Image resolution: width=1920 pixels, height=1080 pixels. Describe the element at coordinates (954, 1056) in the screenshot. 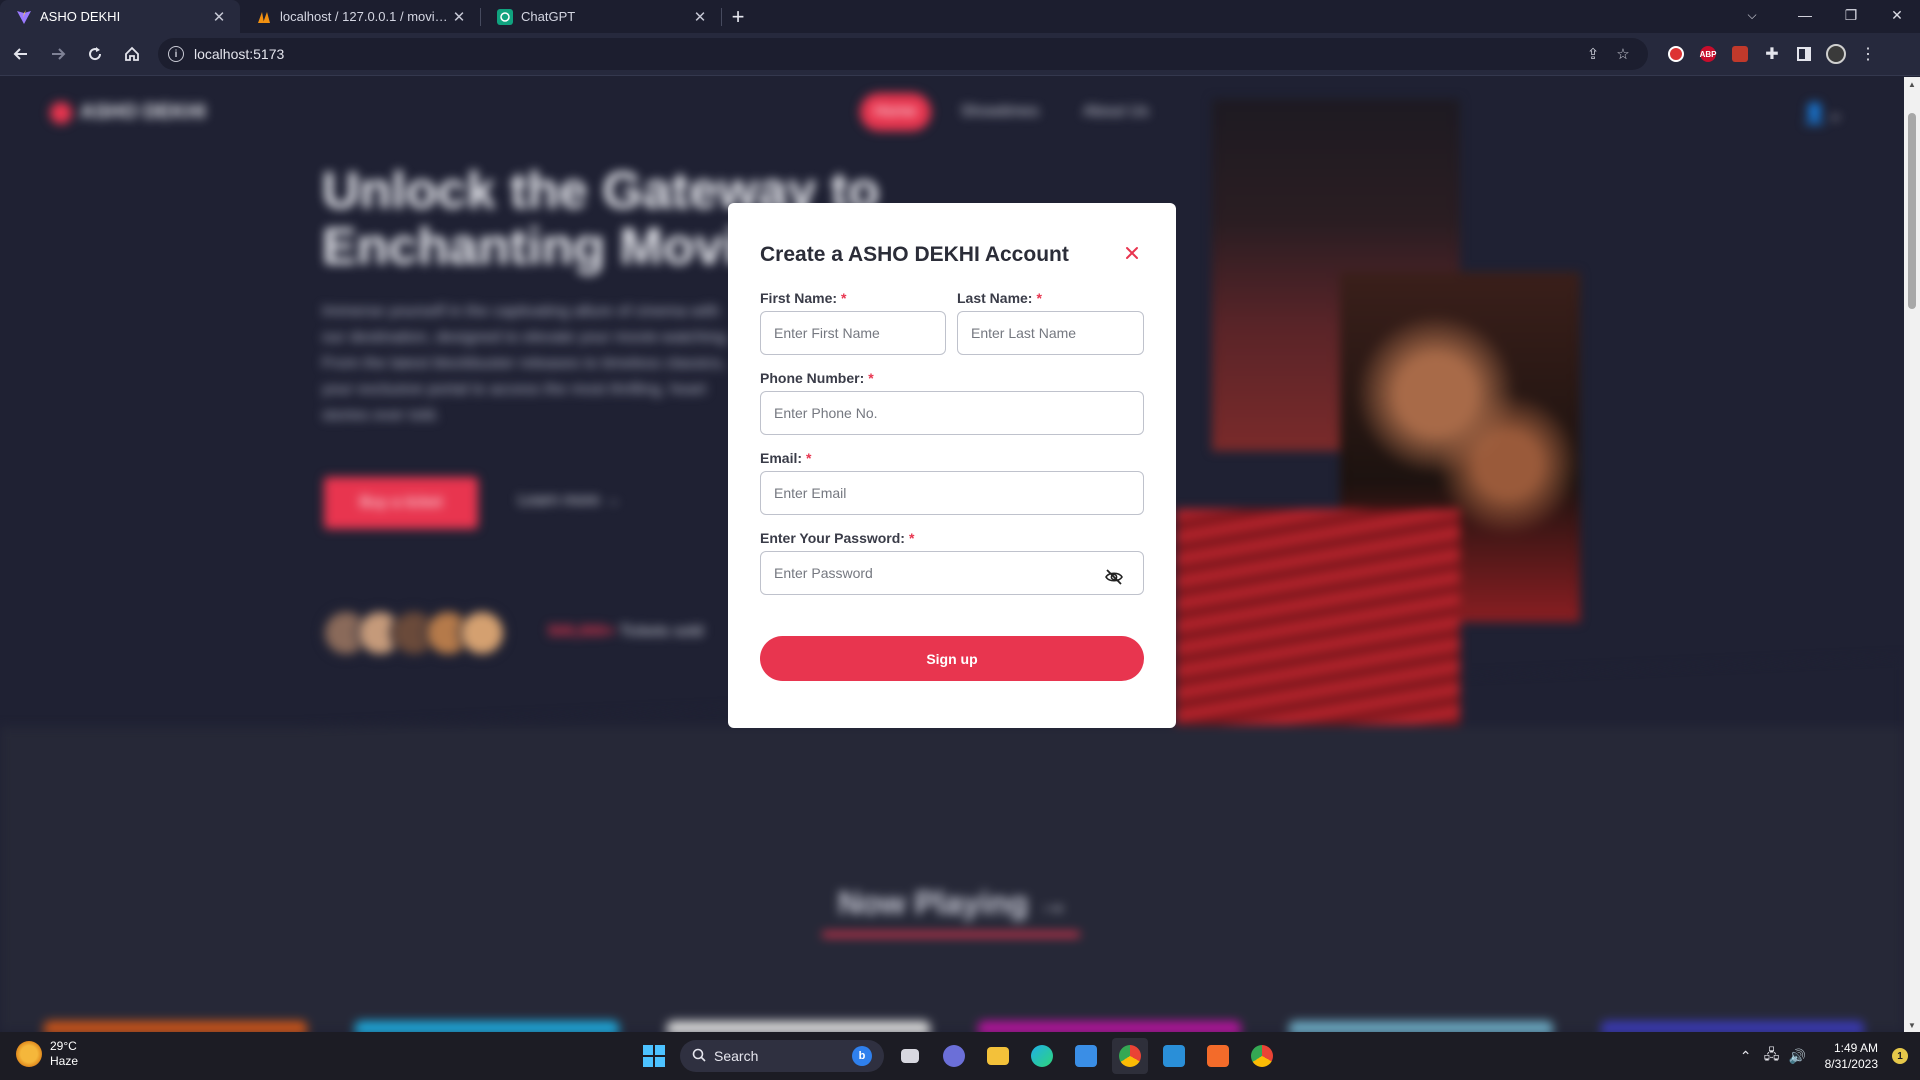

I see `teams-chat-icon` at that location.